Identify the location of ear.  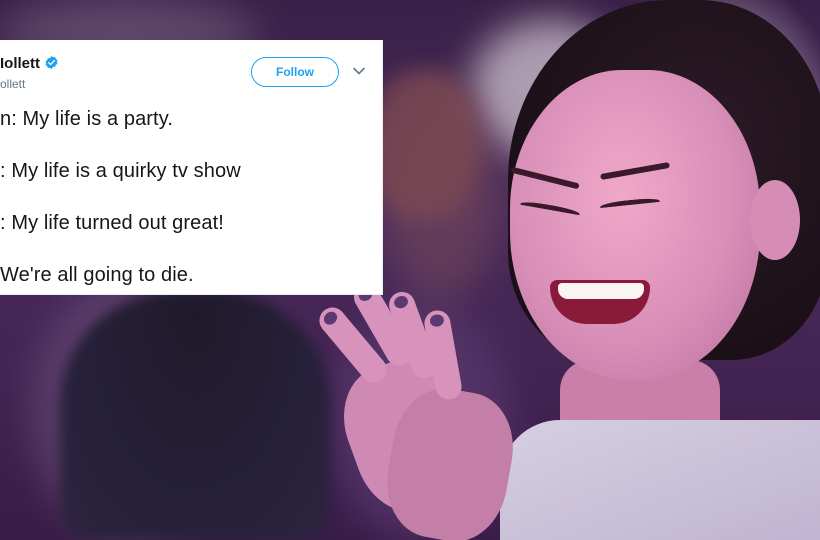
(775, 220).